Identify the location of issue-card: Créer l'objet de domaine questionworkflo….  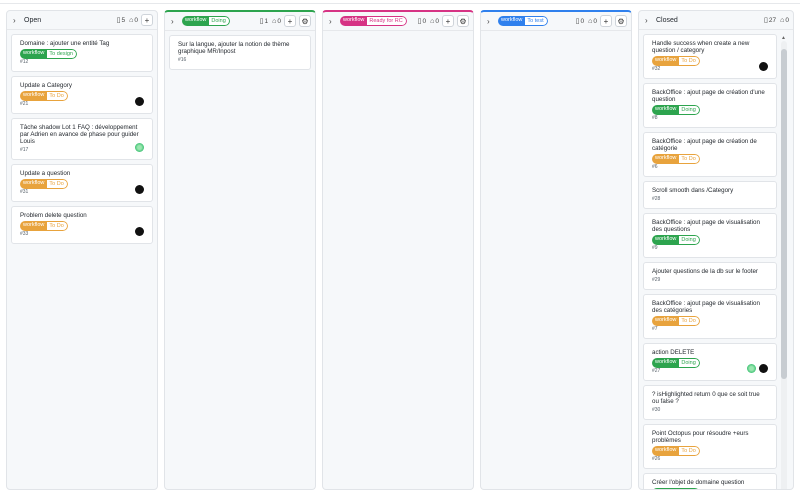
(710, 481).